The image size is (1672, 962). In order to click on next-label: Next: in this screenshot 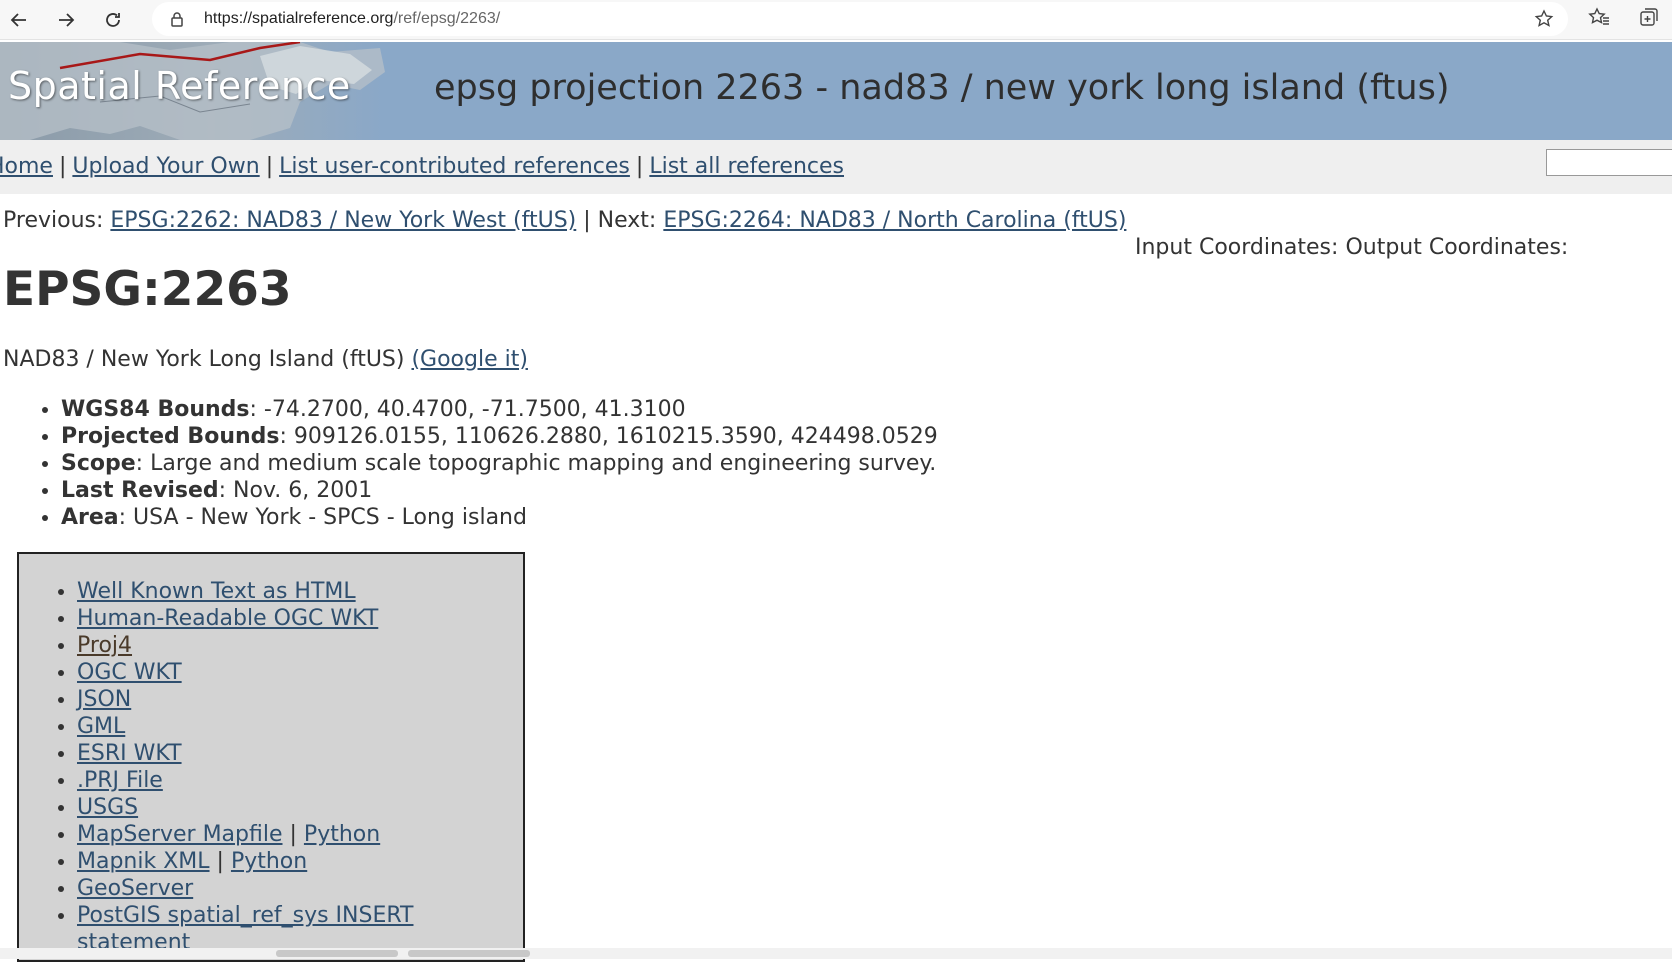, I will do `click(627, 220)`.